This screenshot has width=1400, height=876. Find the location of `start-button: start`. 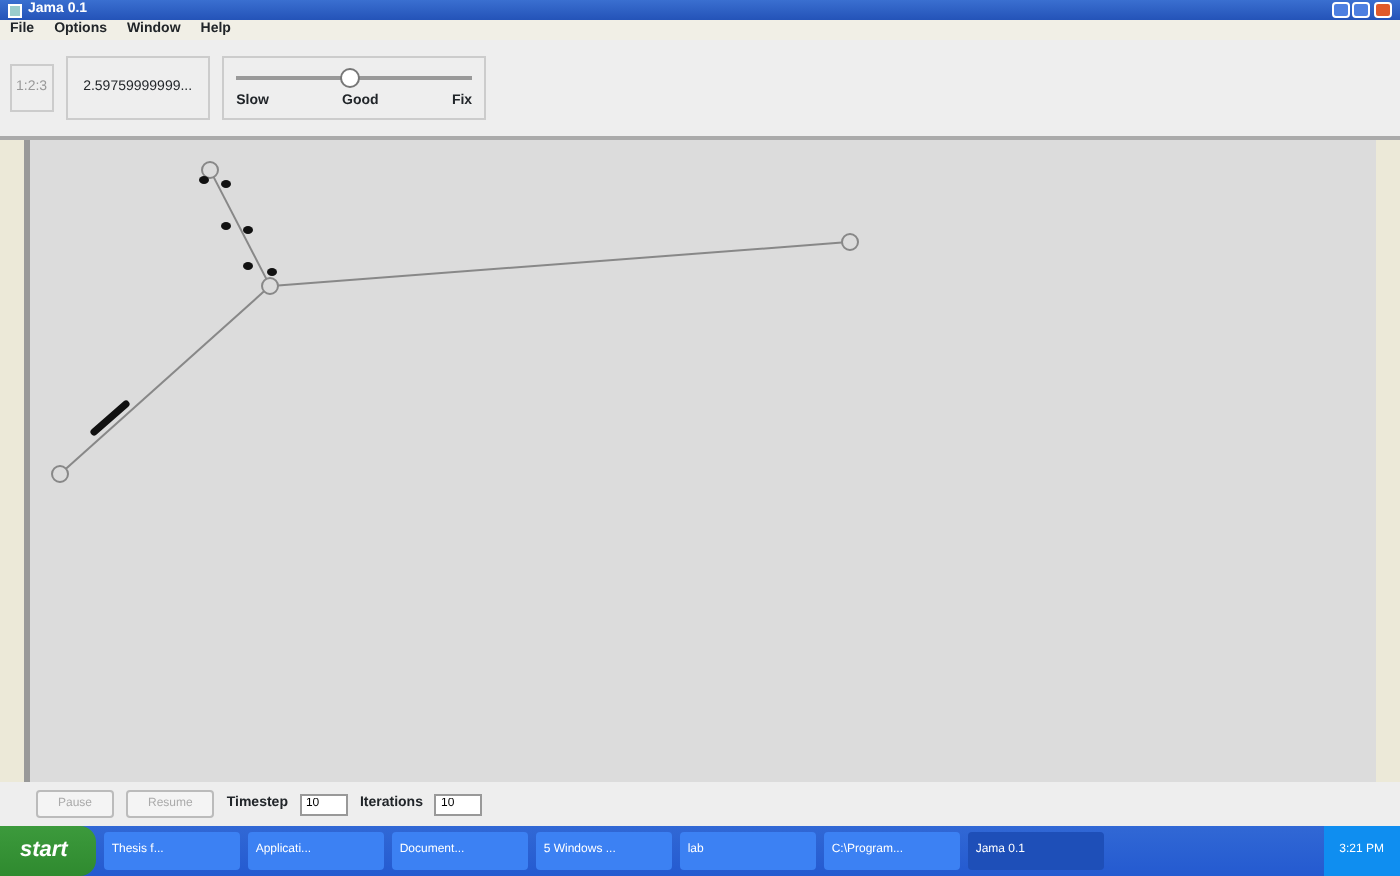

start-button: start is located at coordinates (48, 851).